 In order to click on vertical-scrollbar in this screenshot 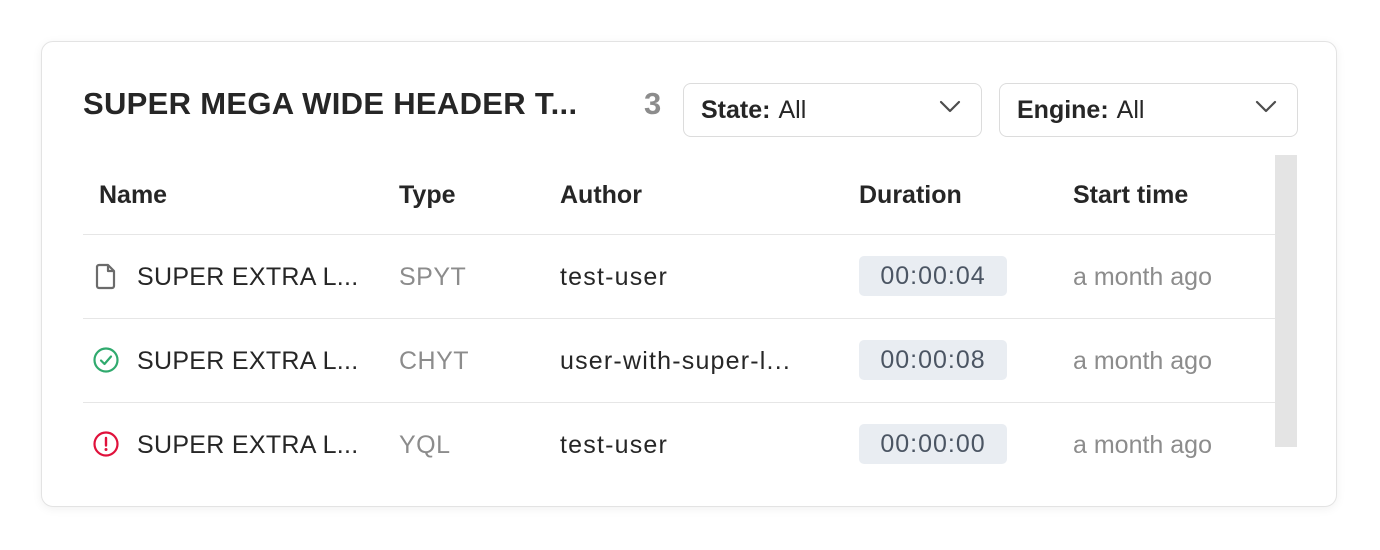, I will do `click(1286, 301)`.